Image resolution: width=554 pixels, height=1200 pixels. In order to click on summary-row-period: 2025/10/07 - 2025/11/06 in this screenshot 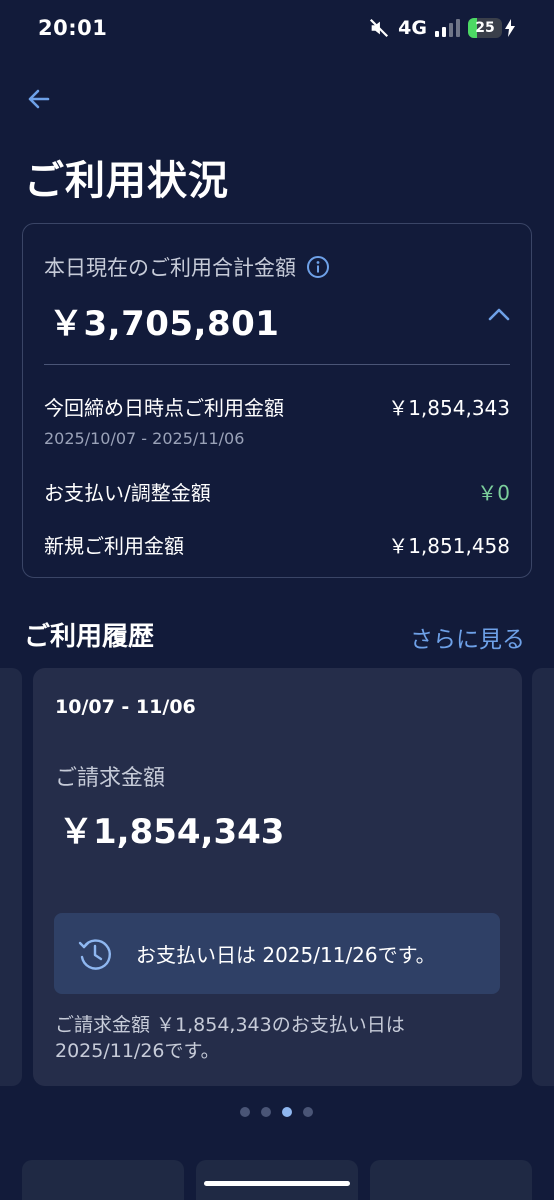, I will do `click(144, 438)`.